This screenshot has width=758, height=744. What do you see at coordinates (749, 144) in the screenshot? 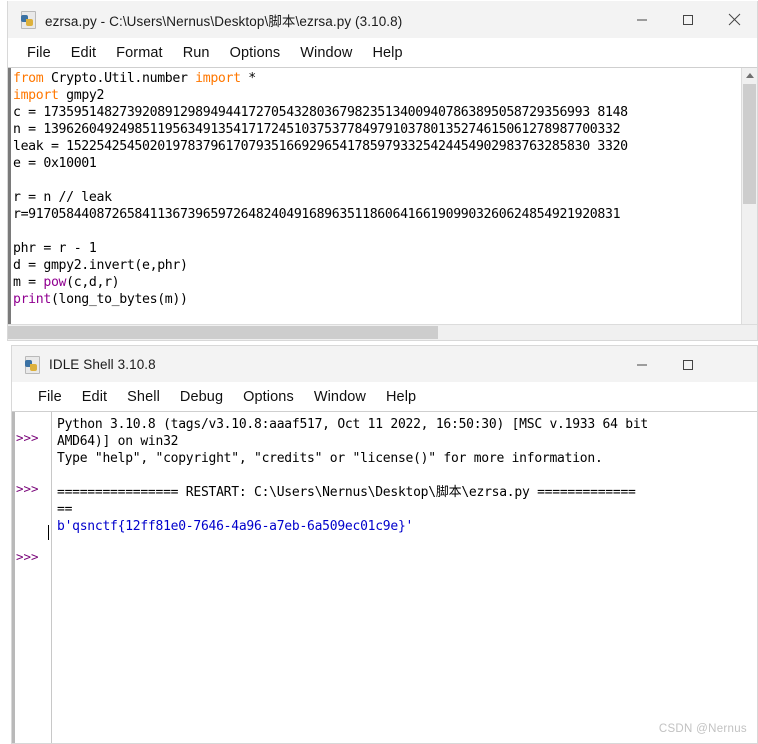
I see `editor-vscroll-thumb` at bounding box center [749, 144].